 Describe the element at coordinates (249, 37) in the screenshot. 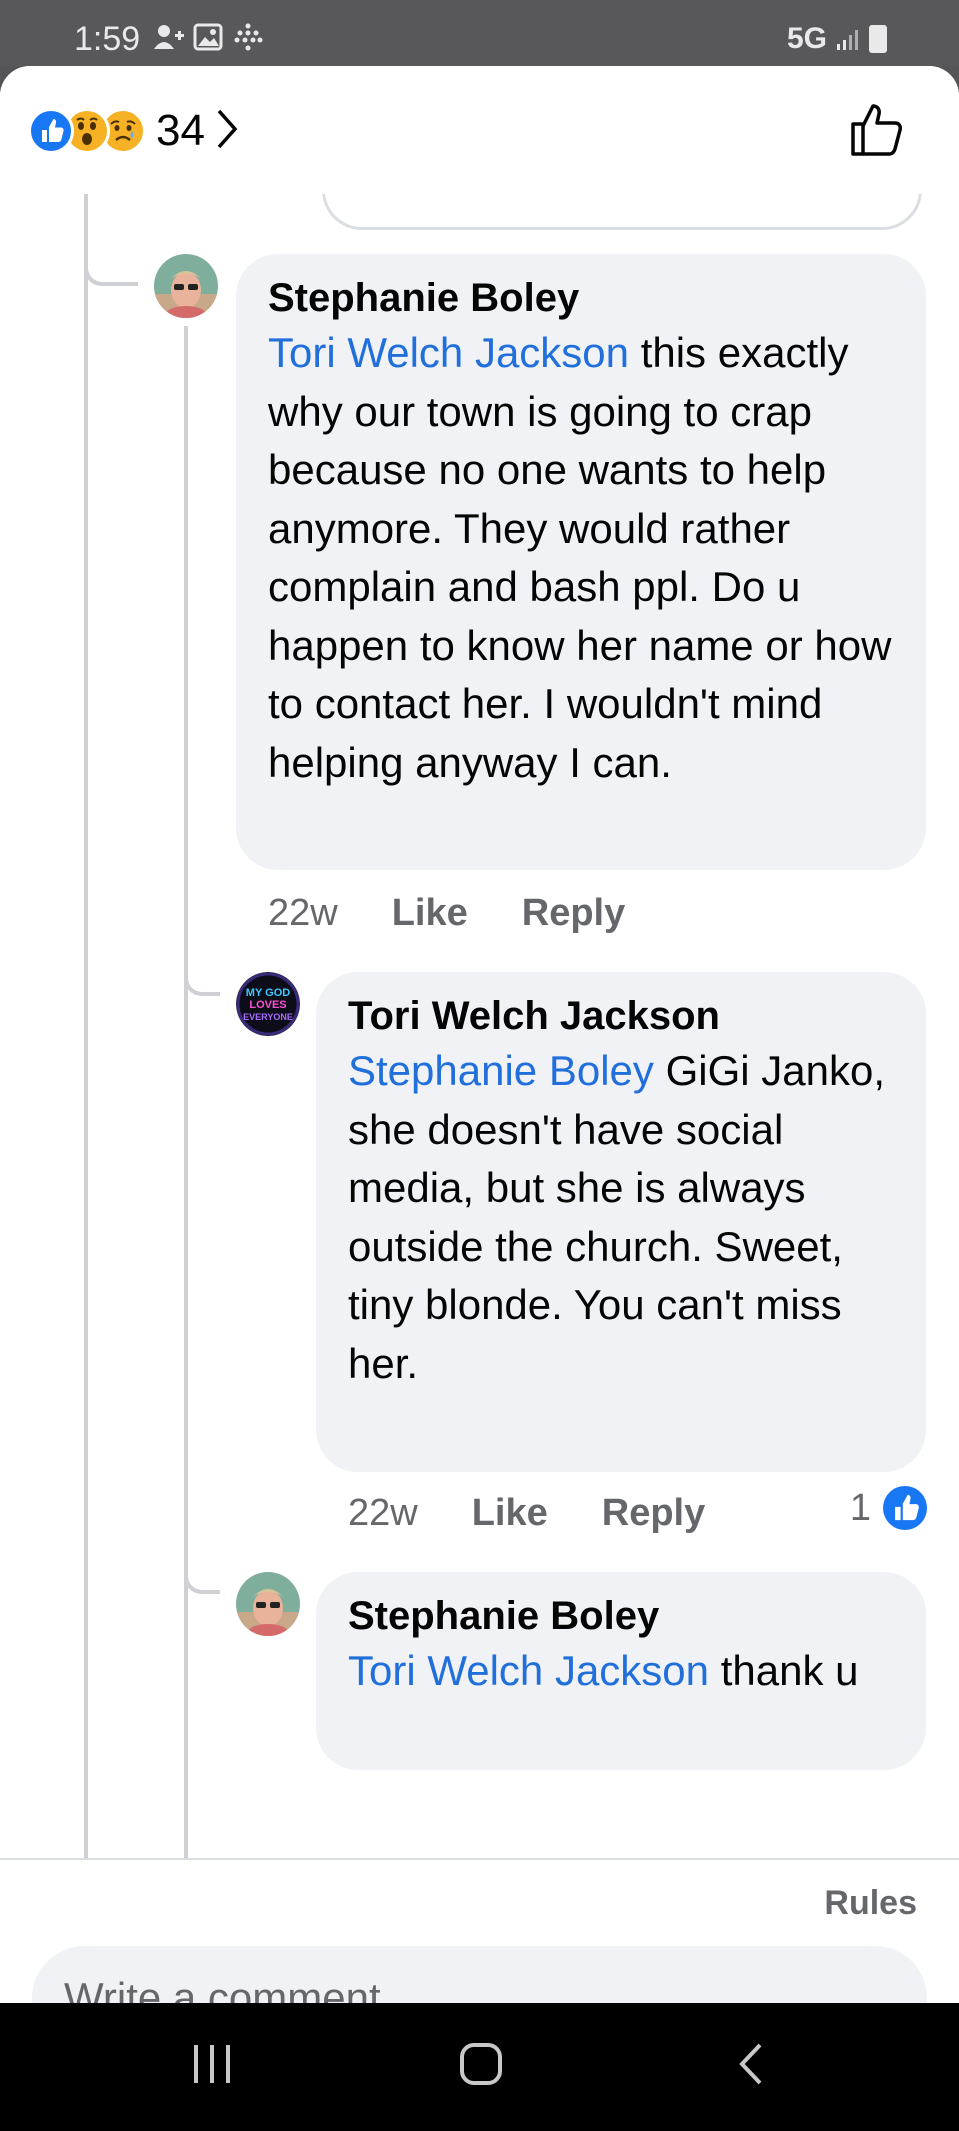

I see `dialpad-icon` at that location.